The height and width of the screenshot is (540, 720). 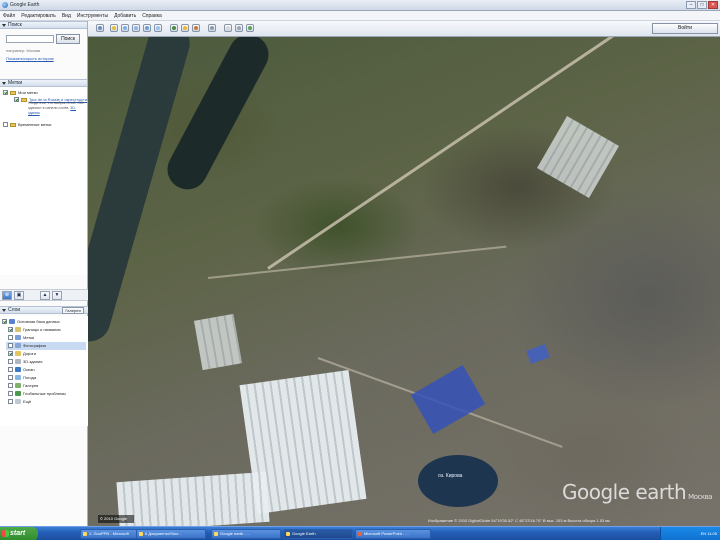 What do you see at coordinates (360, 5) in the screenshot?
I see `title-bar: Google Earth – □ ✕` at bounding box center [360, 5].